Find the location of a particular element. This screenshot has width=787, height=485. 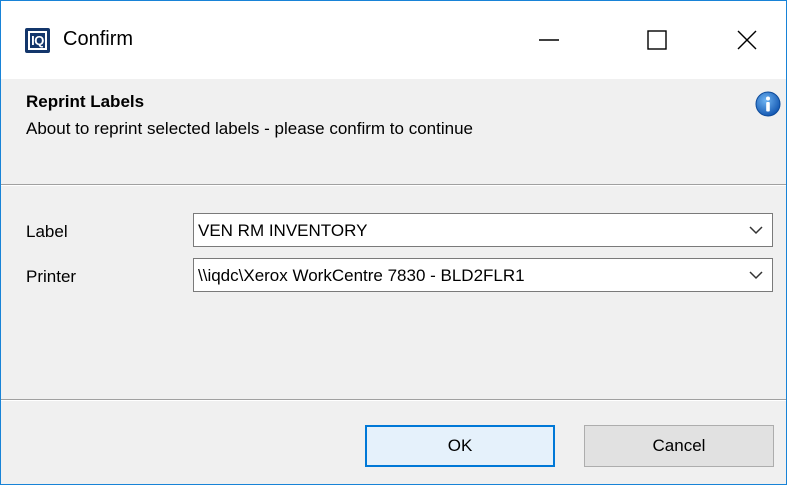

app-logo-text: IQ is located at coordinates (37, 40).